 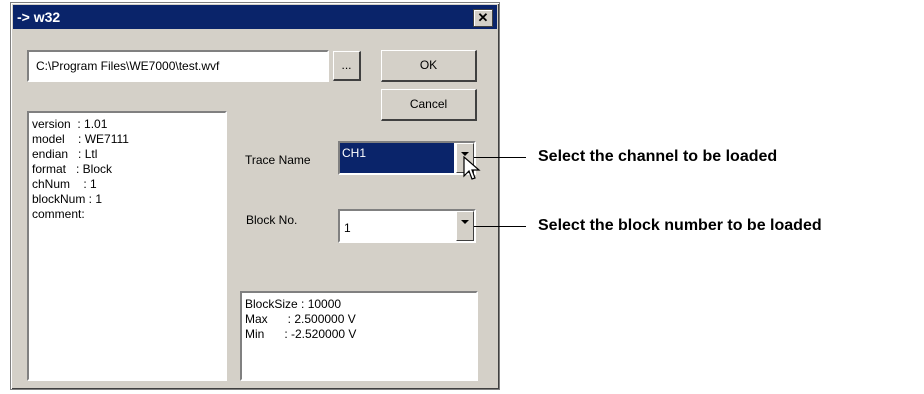 What do you see at coordinates (80, 139) in the screenshot?
I see `info-line: model : WE7111` at bounding box center [80, 139].